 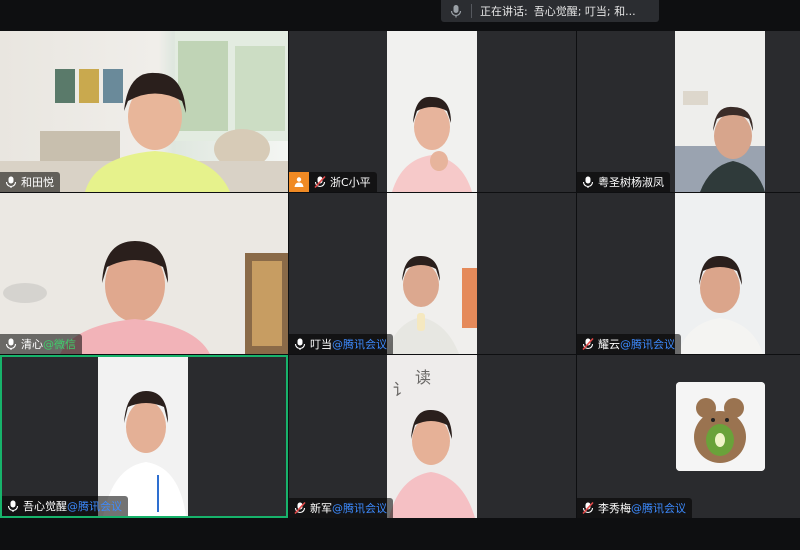 I want to click on participant-name-tag: 叮当 @腾讯会议, so click(x=341, y=344).